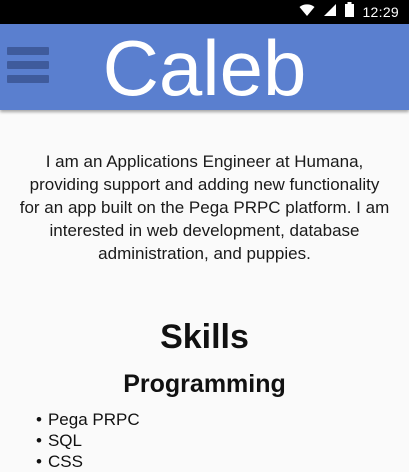 The height and width of the screenshot is (472, 409). Describe the element at coordinates (222, 461) in the screenshot. I see `list-item: CSS` at that location.